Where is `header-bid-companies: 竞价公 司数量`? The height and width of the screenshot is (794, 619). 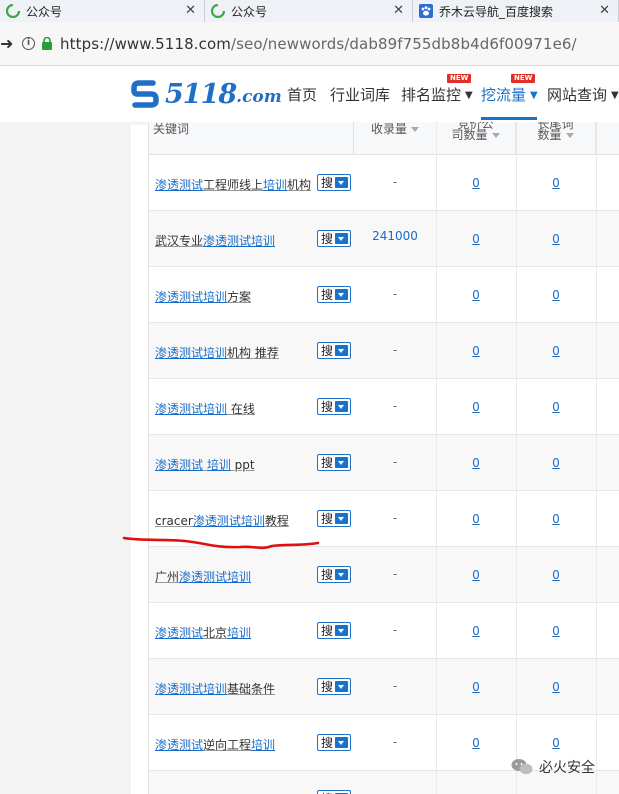 header-bid-companies: 竞价公 司数量 is located at coordinates (476, 138).